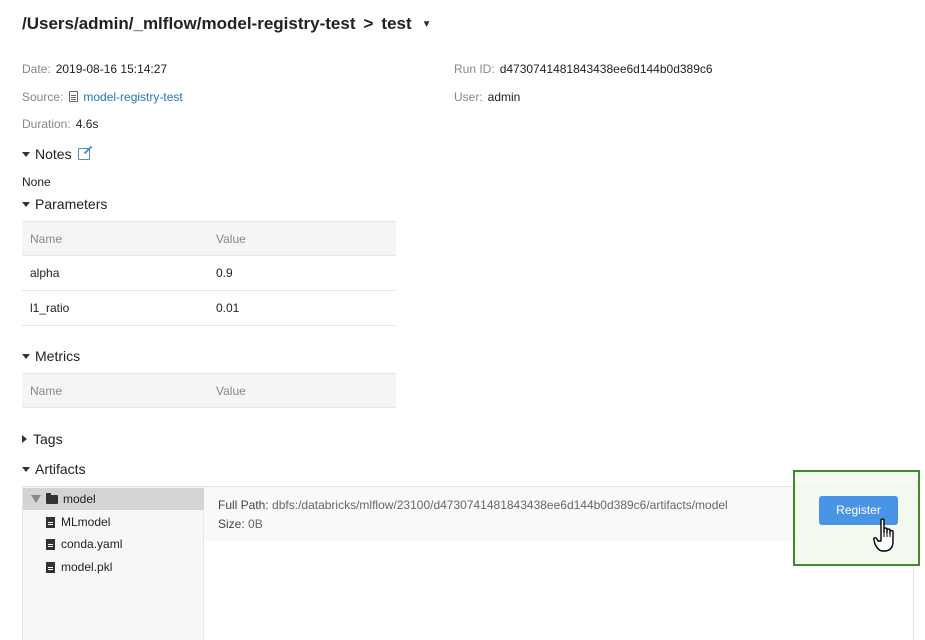 This screenshot has height=640, width=925. What do you see at coordinates (115, 273) in the screenshot?
I see `param-name: alpha` at bounding box center [115, 273].